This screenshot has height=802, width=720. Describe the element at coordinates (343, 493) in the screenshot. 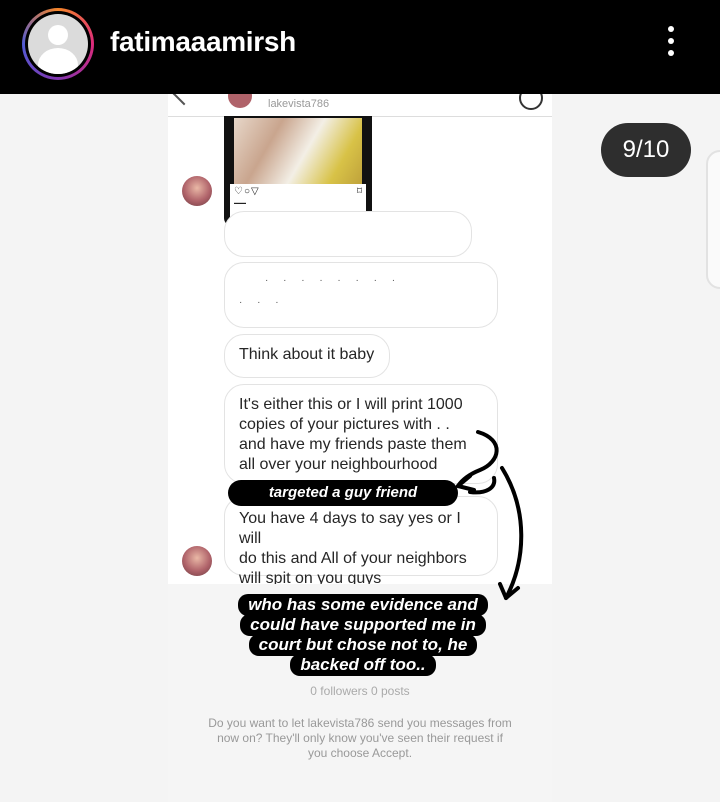

I see `annotation-tag: targeted a guy friend` at that location.